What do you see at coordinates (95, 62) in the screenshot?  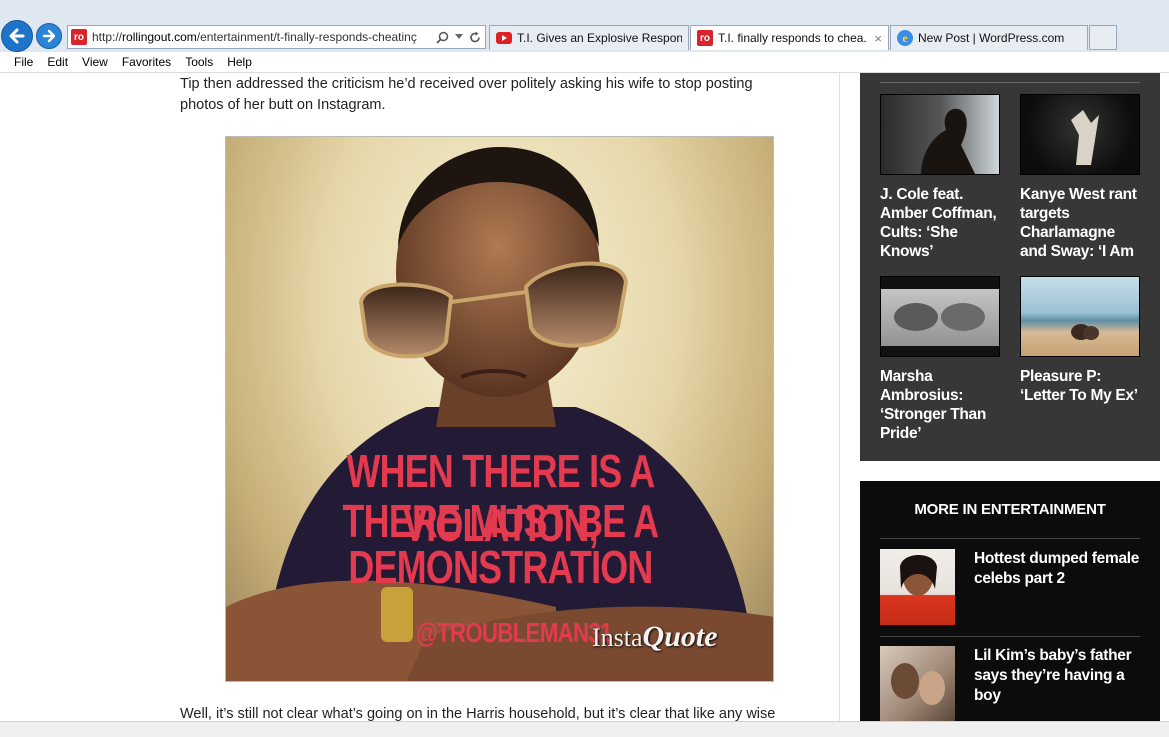 I see `menu-view: View` at bounding box center [95, 62].